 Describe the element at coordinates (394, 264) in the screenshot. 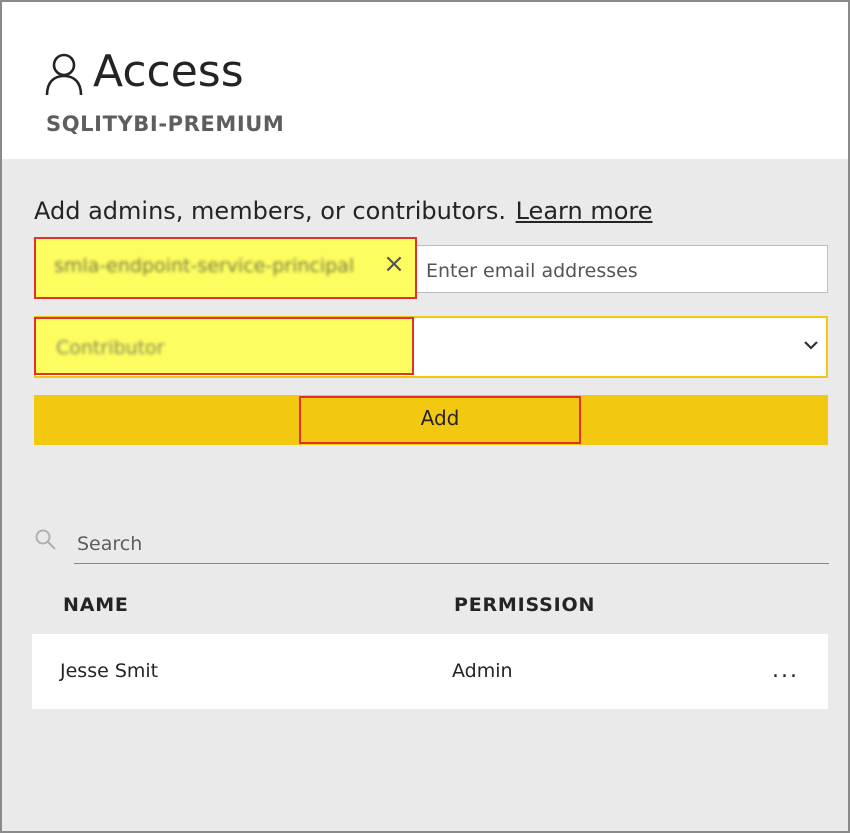

I see `remove-recipient-icon: ×` at that location.